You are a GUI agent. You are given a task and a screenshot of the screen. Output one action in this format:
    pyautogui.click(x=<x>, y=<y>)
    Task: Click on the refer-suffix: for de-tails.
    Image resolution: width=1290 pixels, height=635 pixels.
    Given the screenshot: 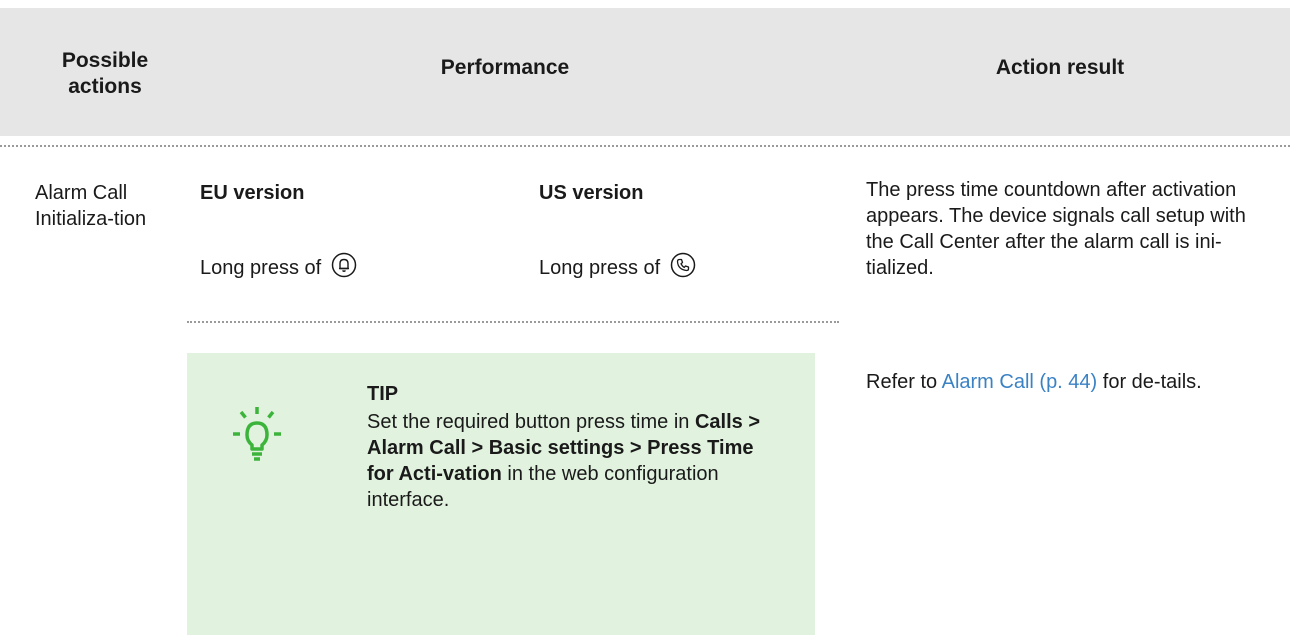 What is the action you would take?
    pyautogui.click(x=1152, y=382)
    